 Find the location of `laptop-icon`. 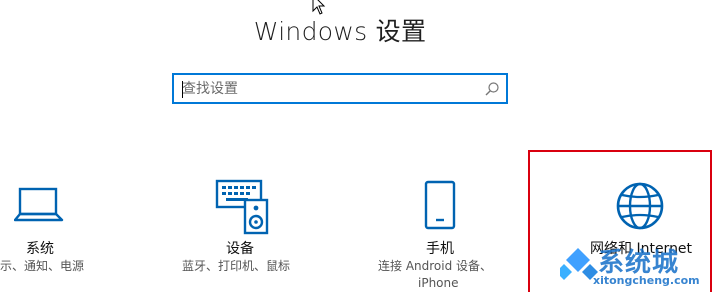

laptop-icon is located at coordinates (39, 204).